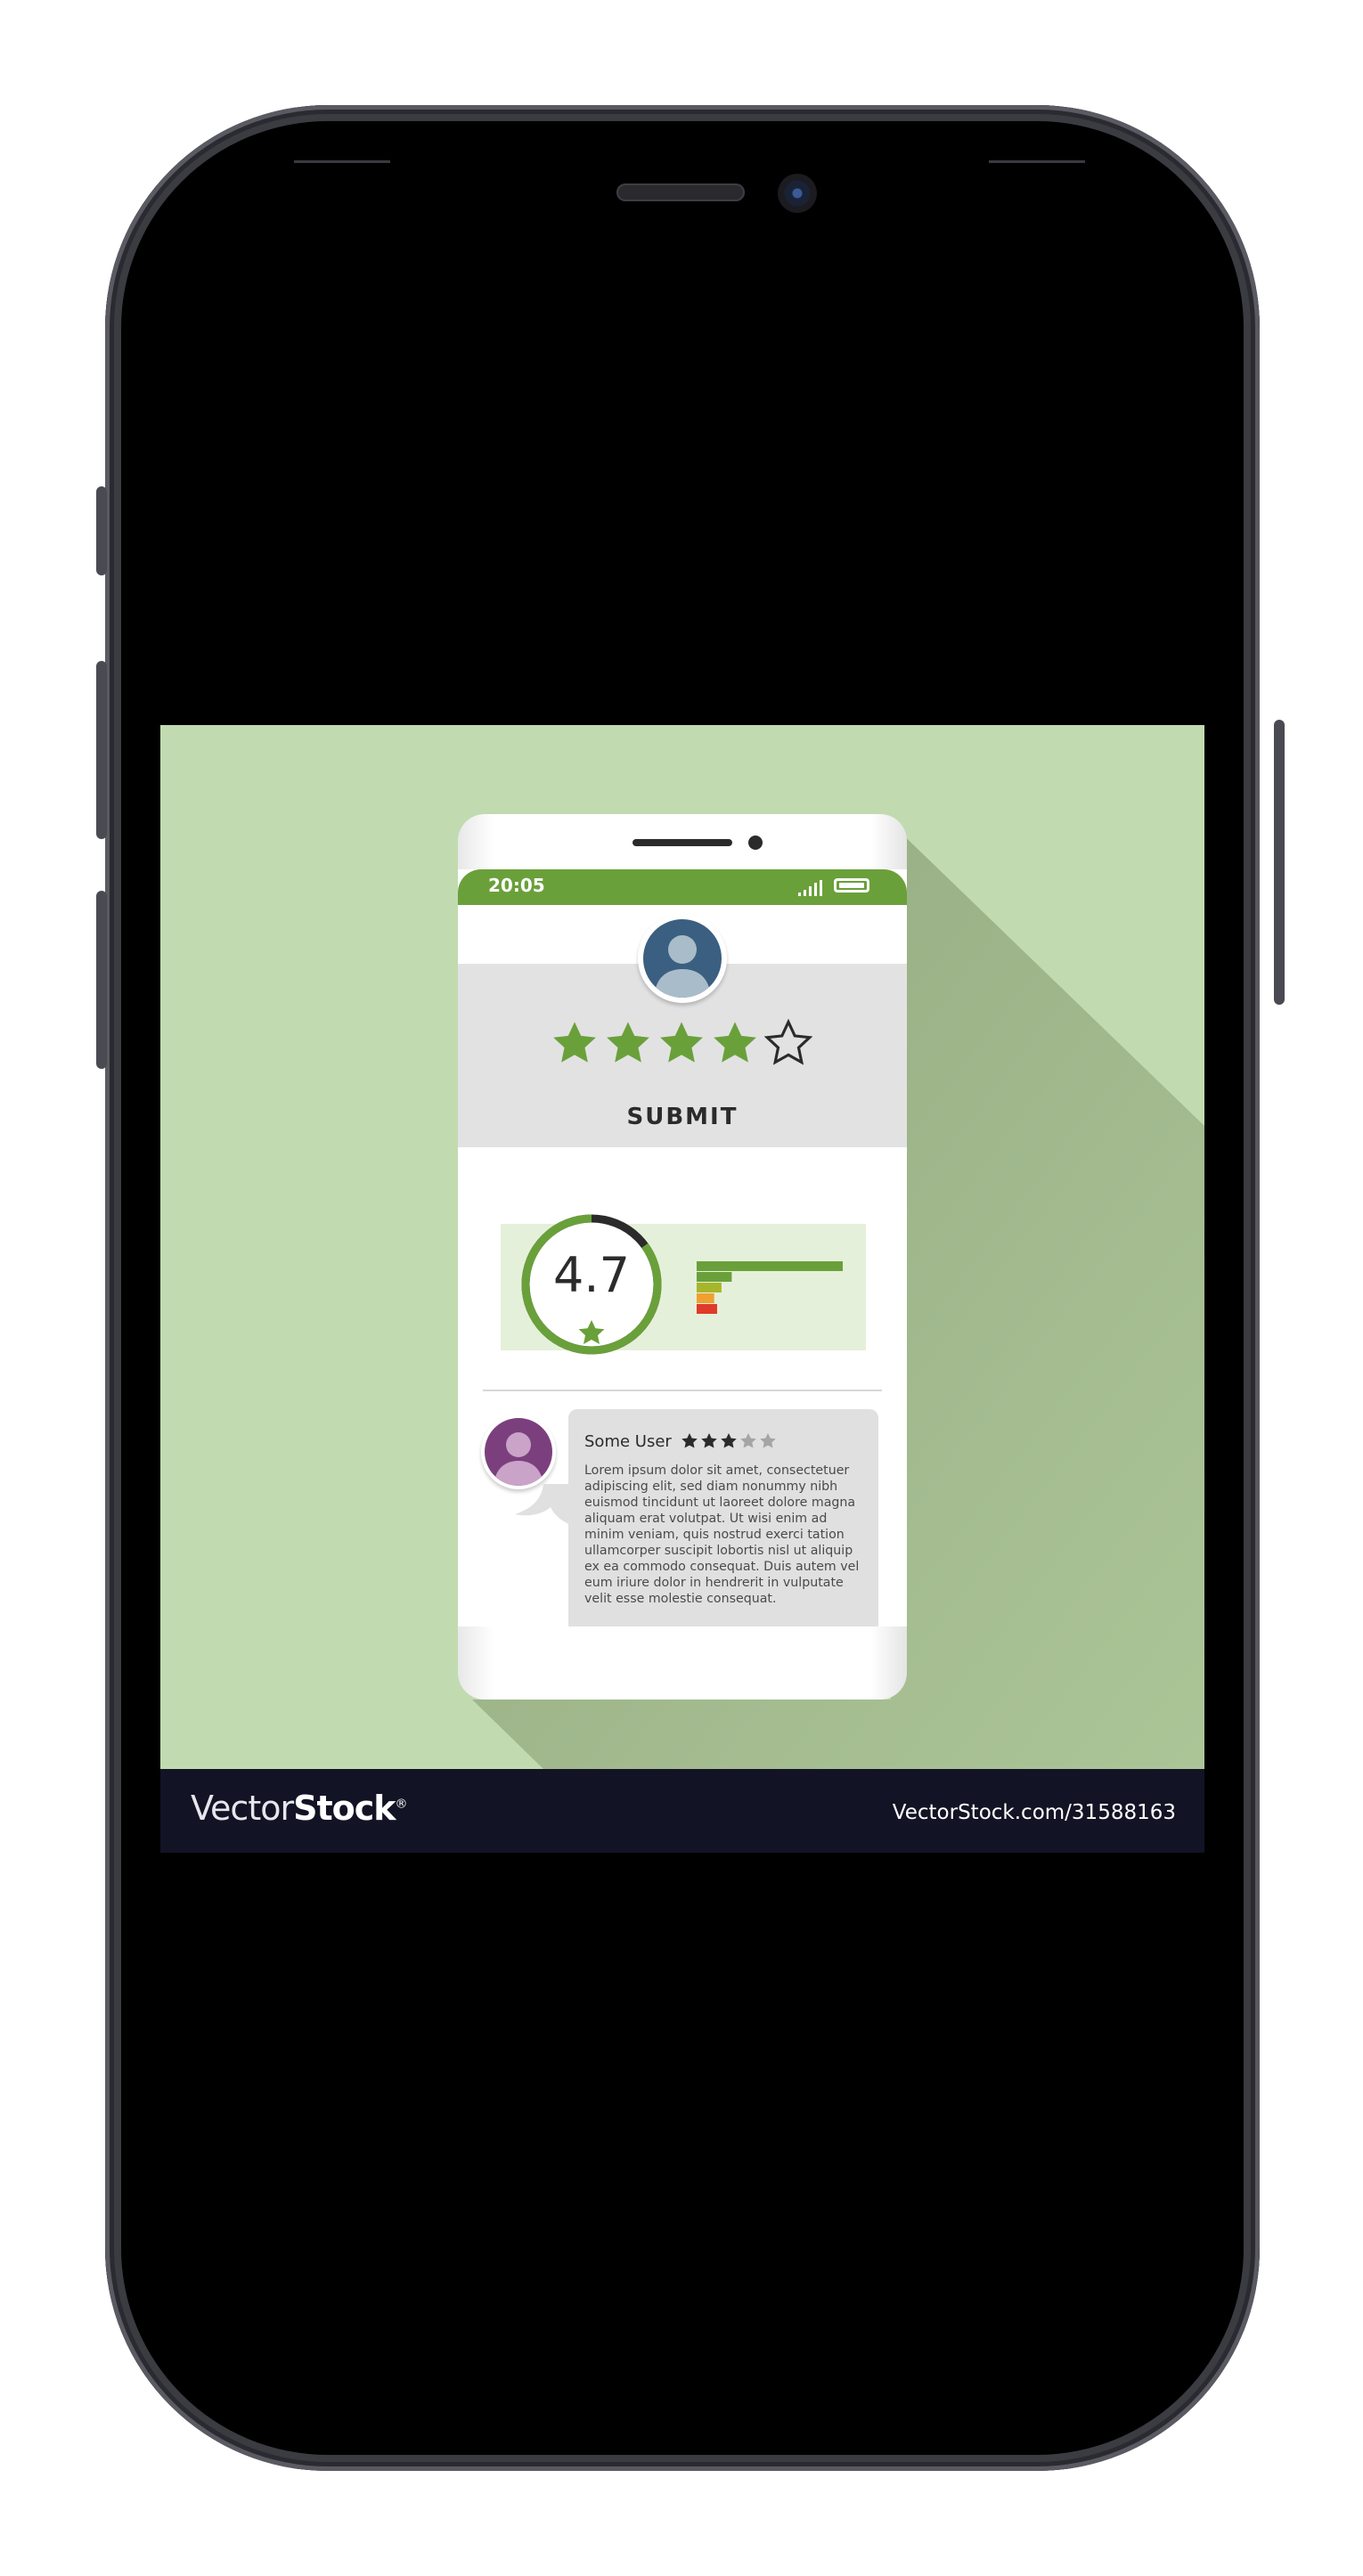  I want to click on phone-speaker, so click(682, 843).